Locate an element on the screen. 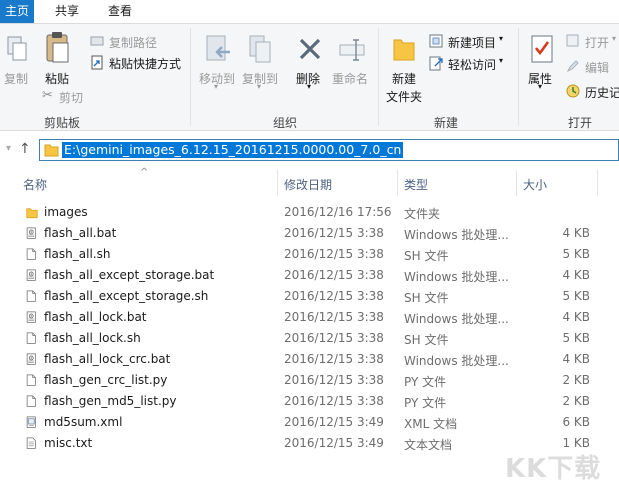 This screenshot has width=619, height=494. properties-icon is located at coordinates (542, 49).